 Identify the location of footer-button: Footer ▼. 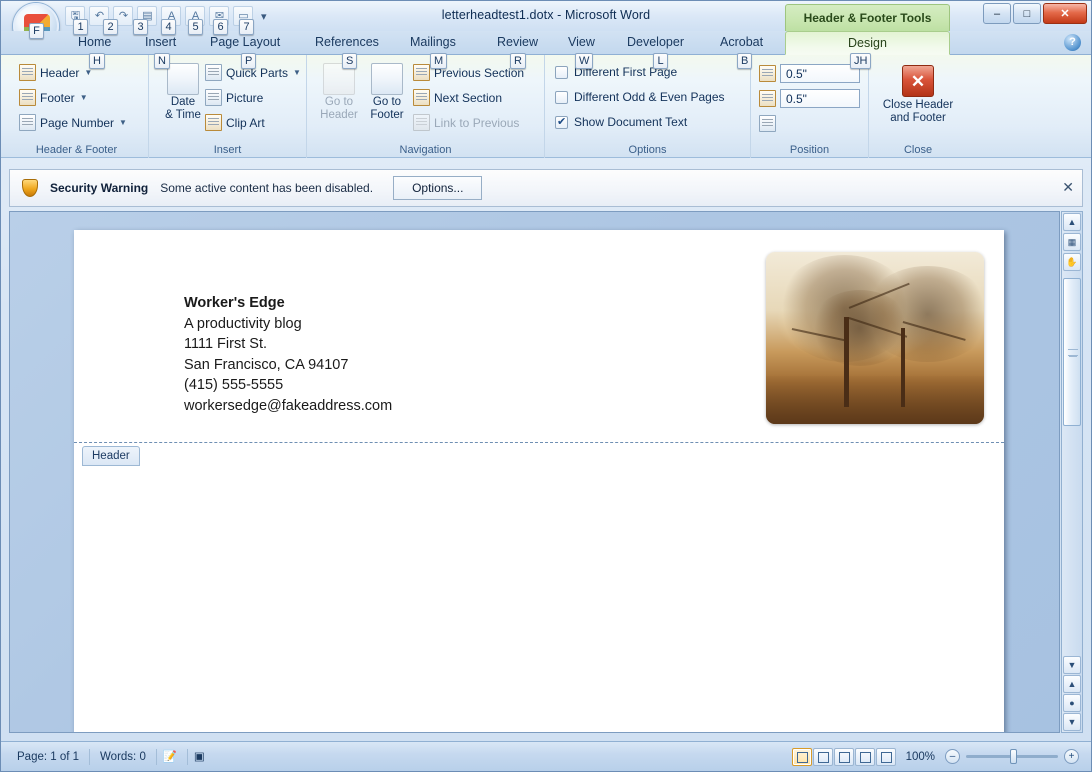
(53, 97).